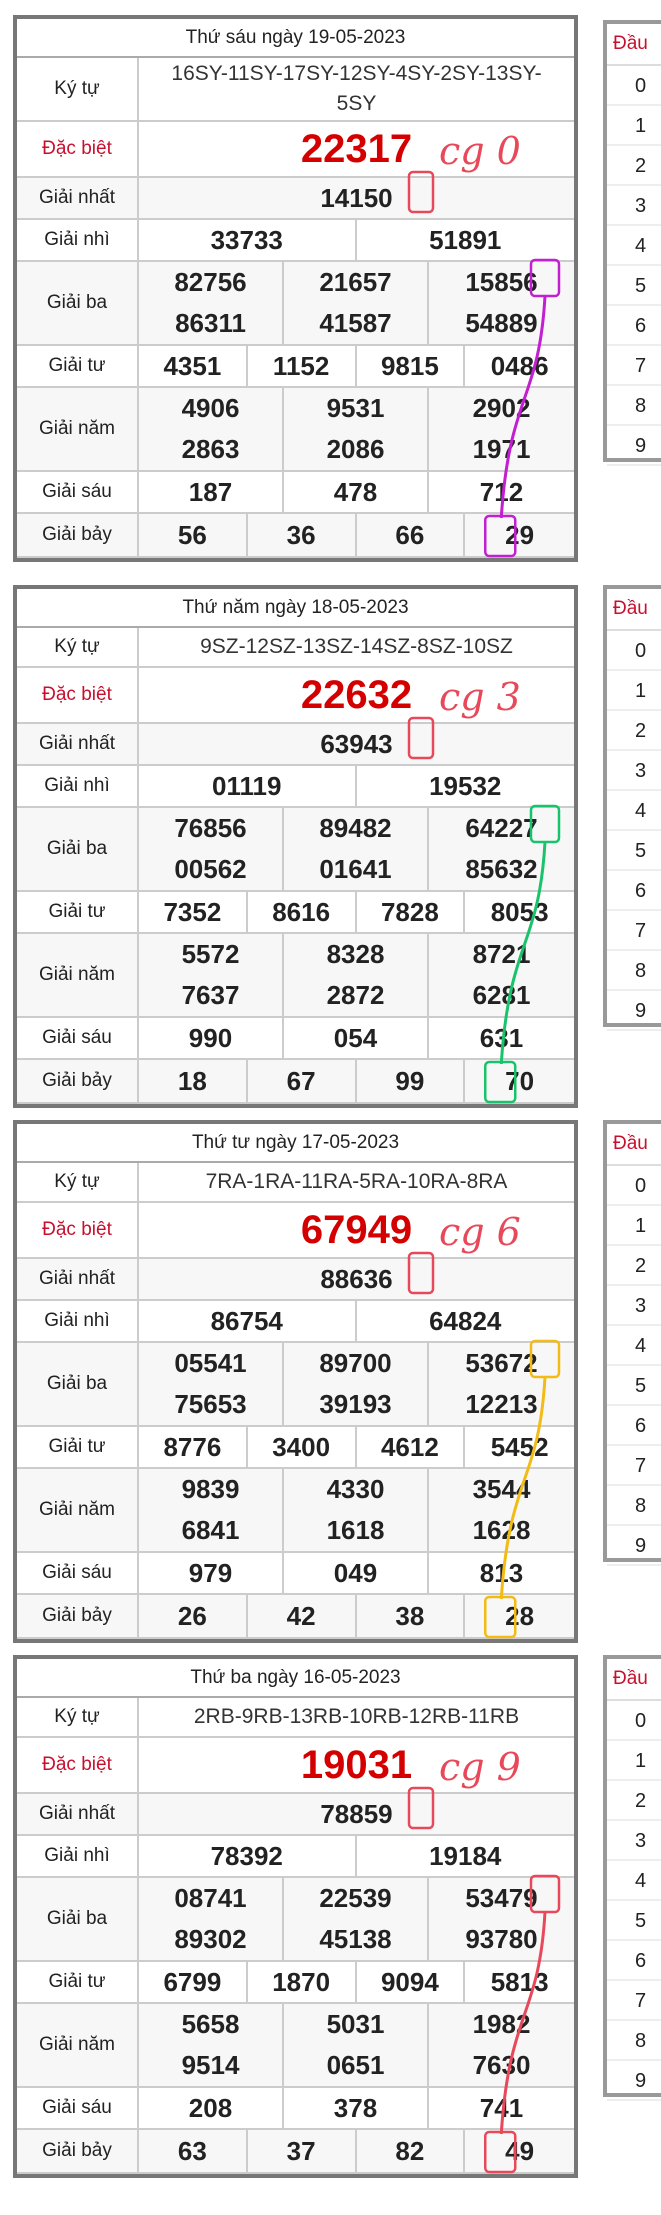 The height and width of the screenshot is (2215, 661). Describe the element at coordinates (356, 2108) in the screenshot. I see `sixth-prize-number: 378` at that location.